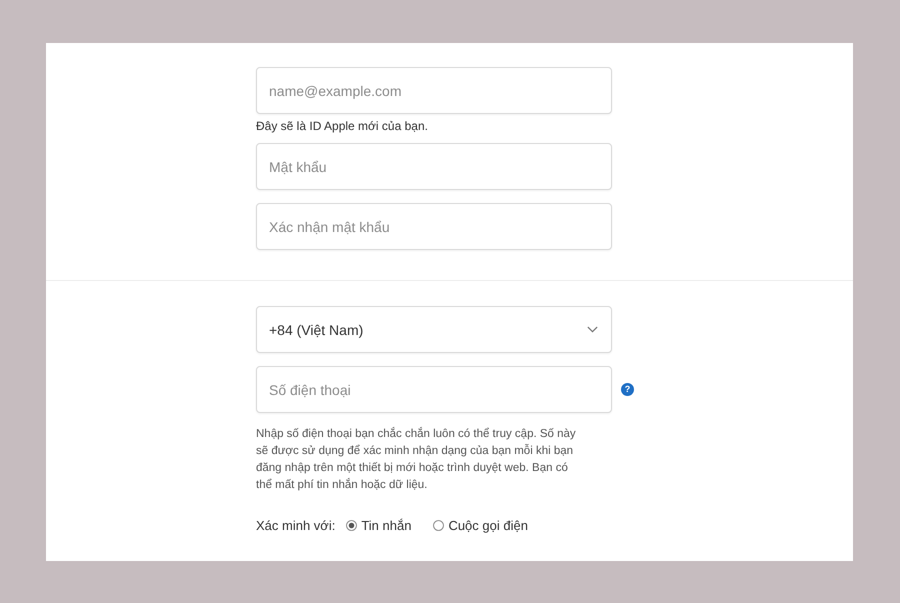 Image resolution: width=900 pixels, height=603 pixels. I want to click on email-field: name@example.com, so click(434, 90).